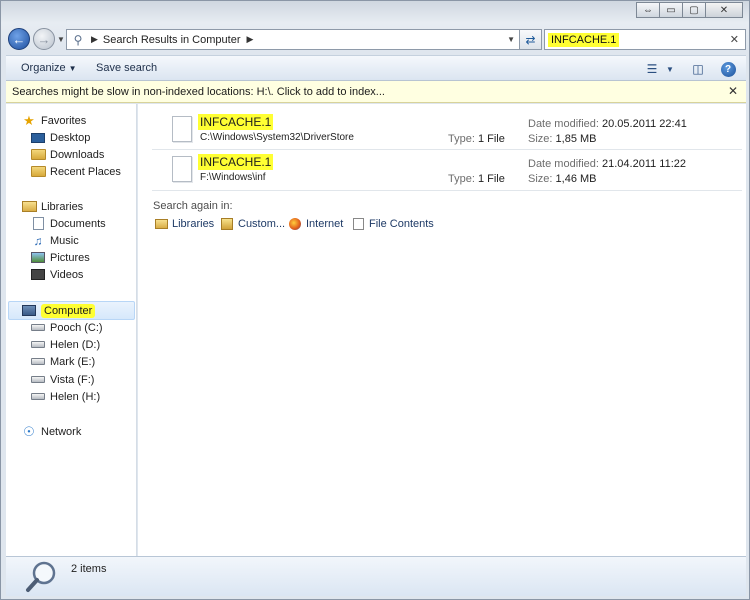 The width and height of the screenshot is (750, 600). I want to click on caption-buttons: ⇔ ▭ ▢ ✕, so click(689, 10).